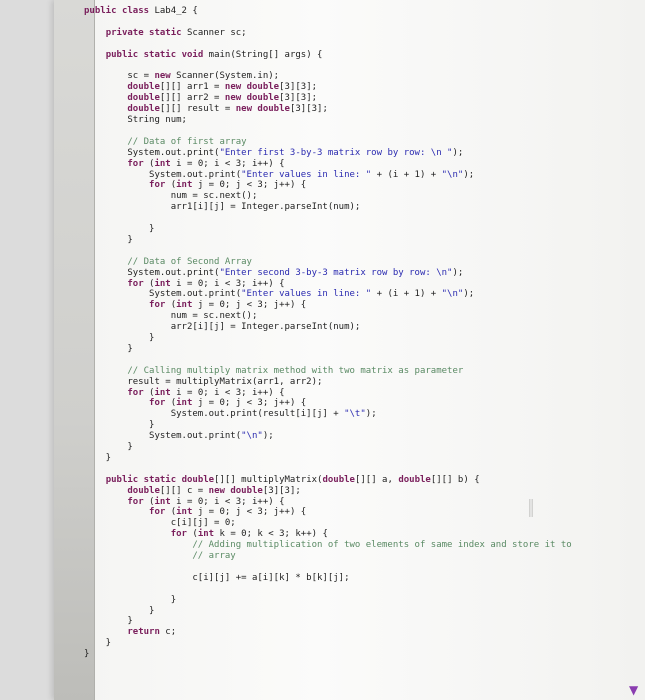  What do you see at coordinates (349, 458) in the screenshot?
I see `code-line: 51 }` at bounding box center [349, 458].